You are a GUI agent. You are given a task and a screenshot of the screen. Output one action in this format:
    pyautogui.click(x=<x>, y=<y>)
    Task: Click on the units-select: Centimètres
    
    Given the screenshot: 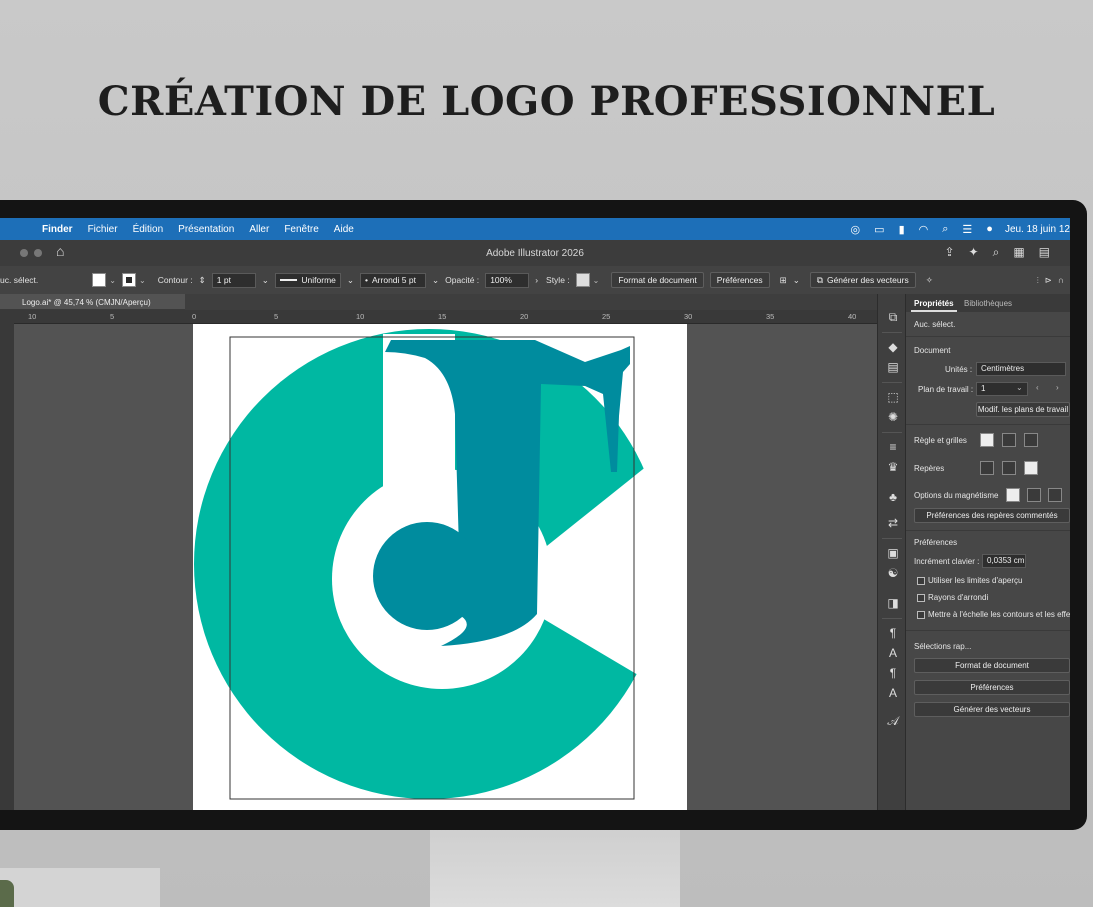 What is the action you would take?
    pyautogui.click(x=1021, y=369)
    